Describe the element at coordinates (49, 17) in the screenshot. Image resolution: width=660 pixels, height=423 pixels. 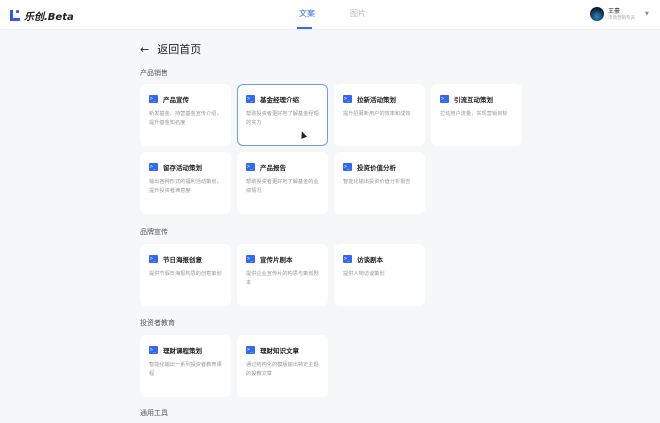
I see `logo-text: 乐创.Beta` at that location.